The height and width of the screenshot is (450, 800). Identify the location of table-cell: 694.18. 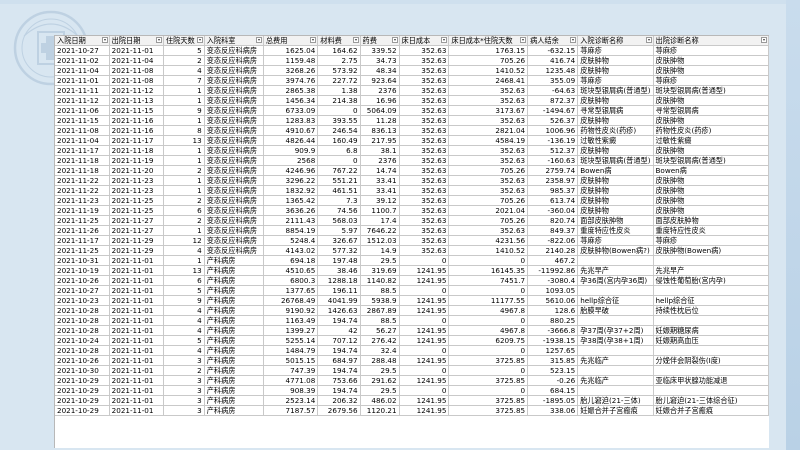
(291, 260).